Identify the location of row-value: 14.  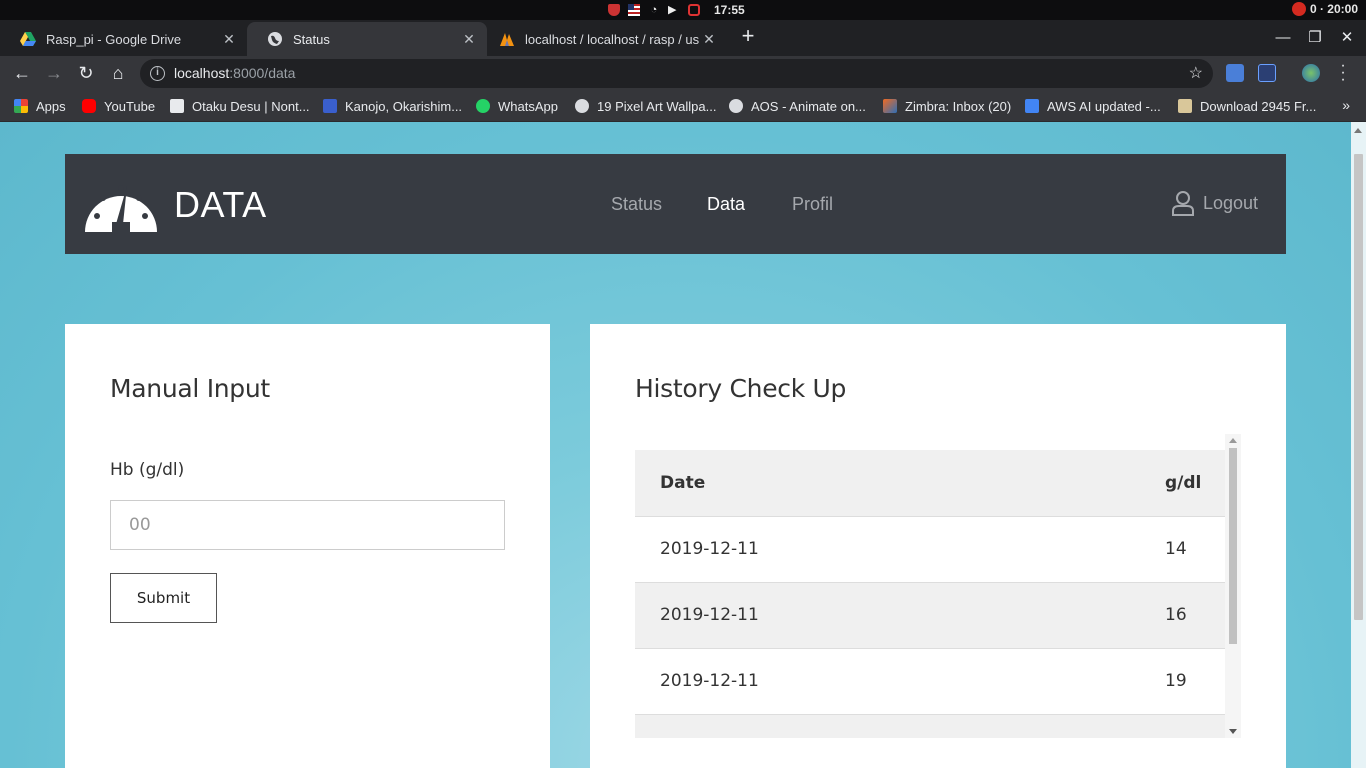
(1185, 549).